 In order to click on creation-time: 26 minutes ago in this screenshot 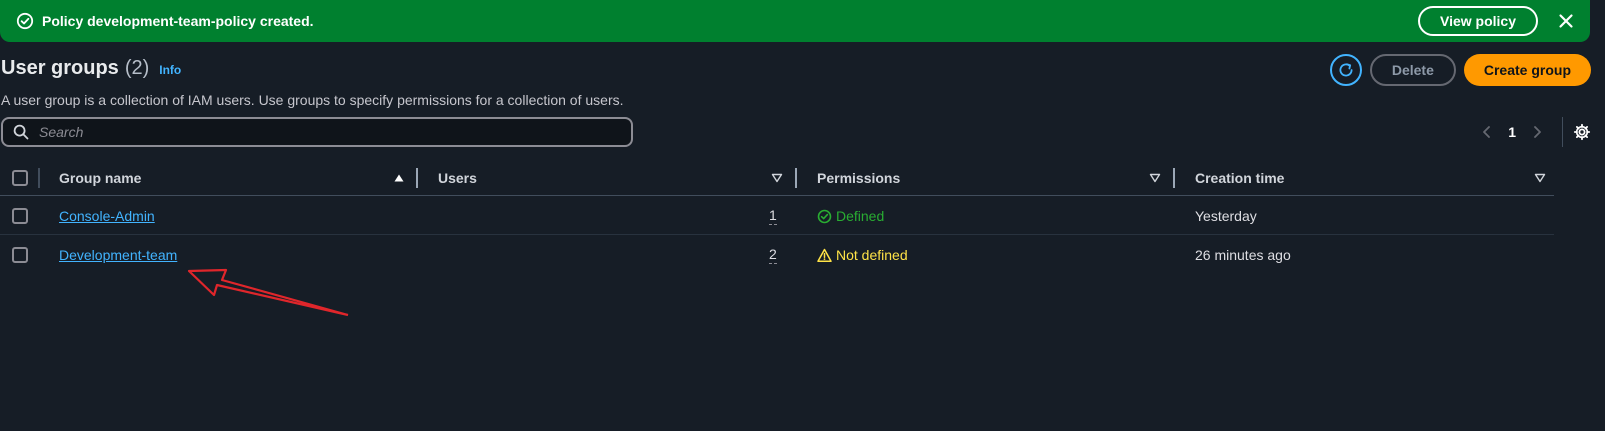, I will do `click(1243, 255)`.